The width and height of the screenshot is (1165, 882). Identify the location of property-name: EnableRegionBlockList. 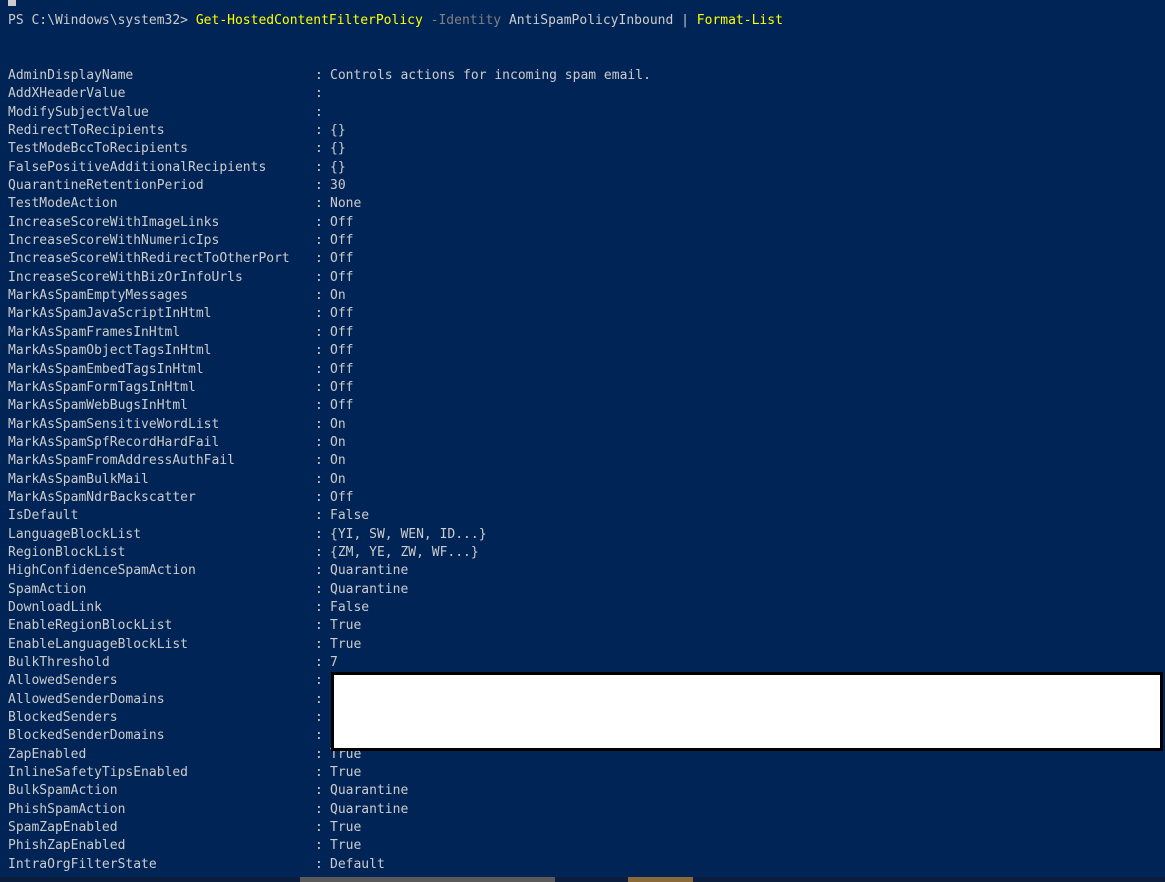
(90, 626).